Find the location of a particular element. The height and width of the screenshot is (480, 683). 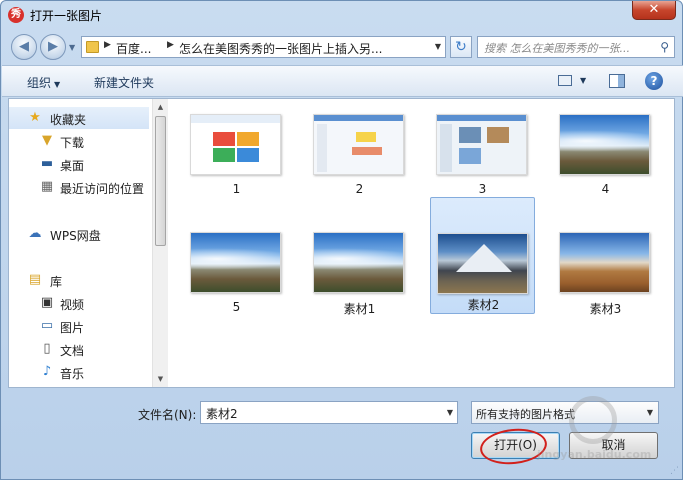

recent-places-icon: ▦ is located at coordinates (47, 186).